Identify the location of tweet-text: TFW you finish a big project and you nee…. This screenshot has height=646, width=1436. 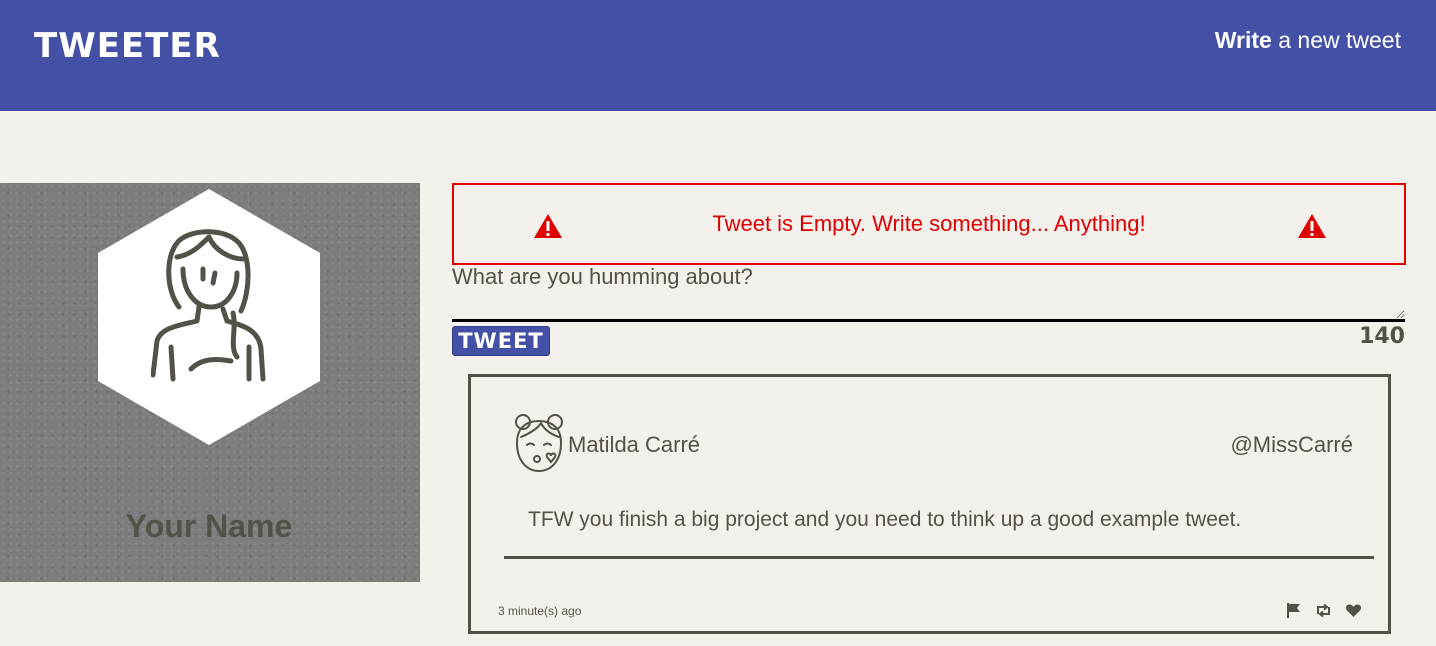
(885, 519).